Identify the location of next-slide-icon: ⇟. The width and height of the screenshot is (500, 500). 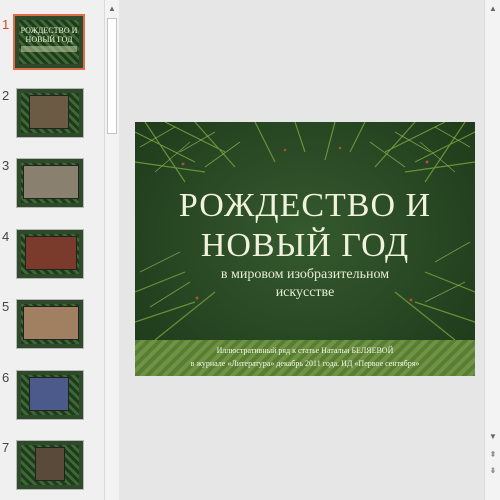
(493, 471).